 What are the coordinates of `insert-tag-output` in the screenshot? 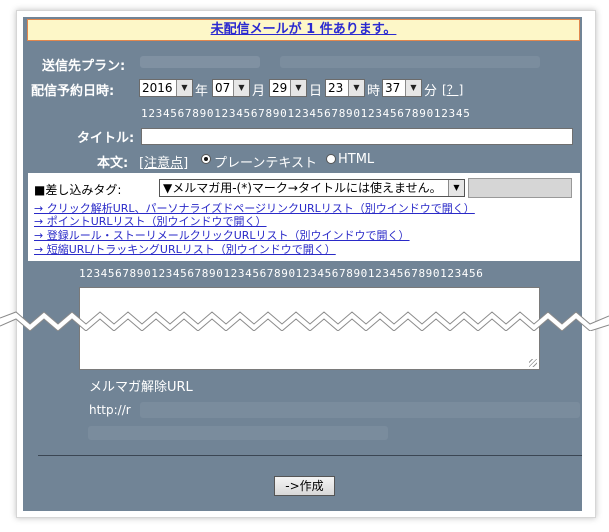 It's located at (520, 188).